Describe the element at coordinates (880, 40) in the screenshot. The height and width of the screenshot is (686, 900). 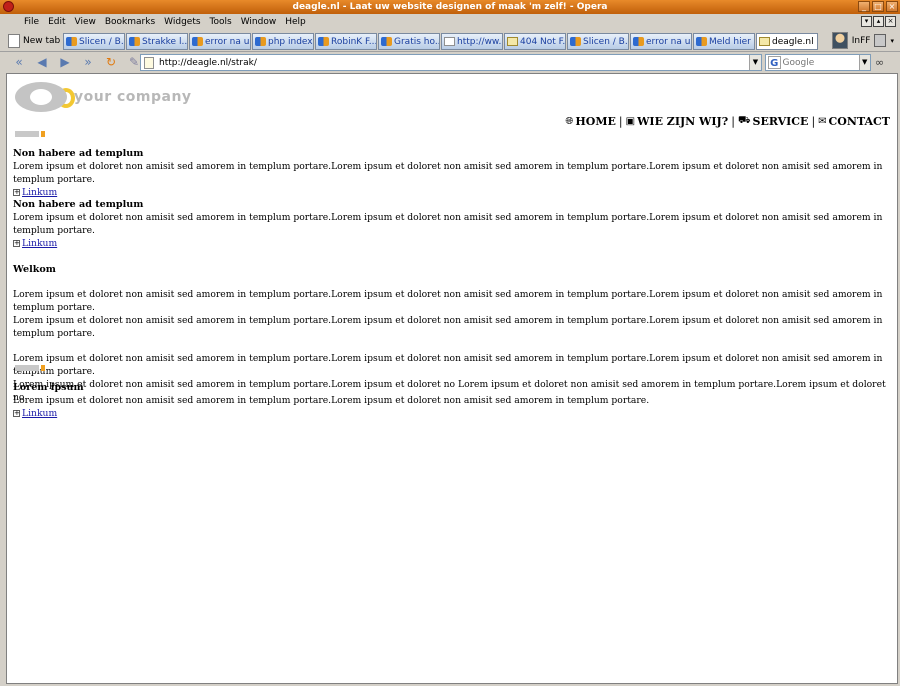
I see `trash-icon` at that location.